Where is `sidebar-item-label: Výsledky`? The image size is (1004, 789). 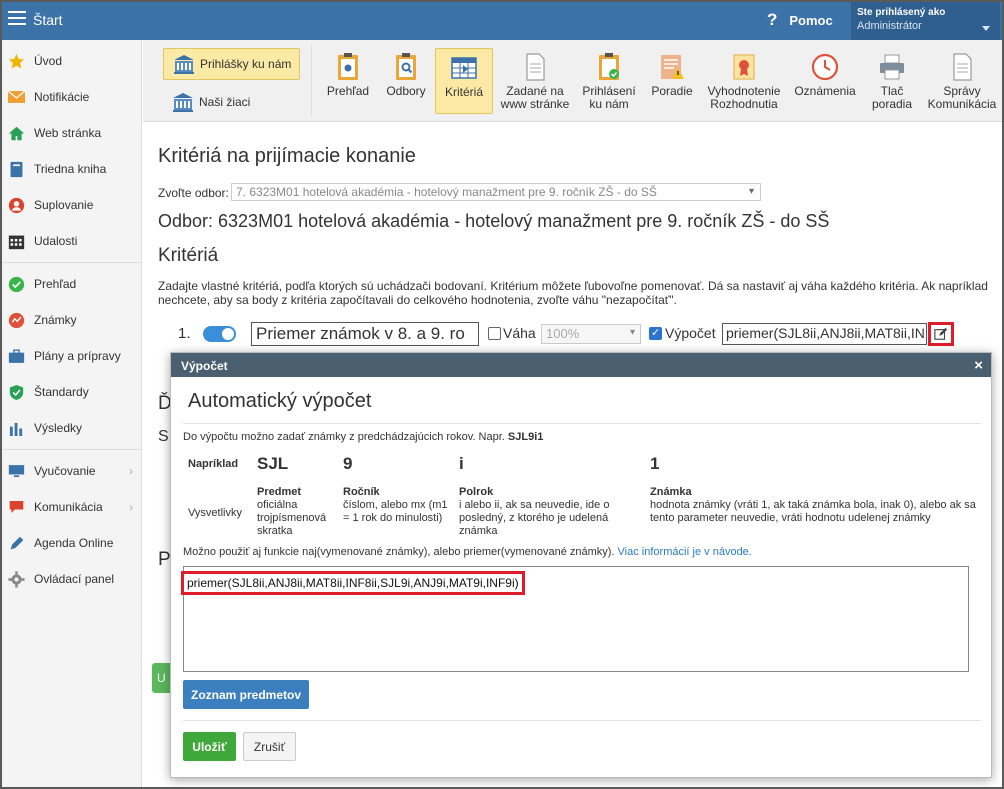
sidebar-item-label: Výsledky is located at coordinates (58, 428).